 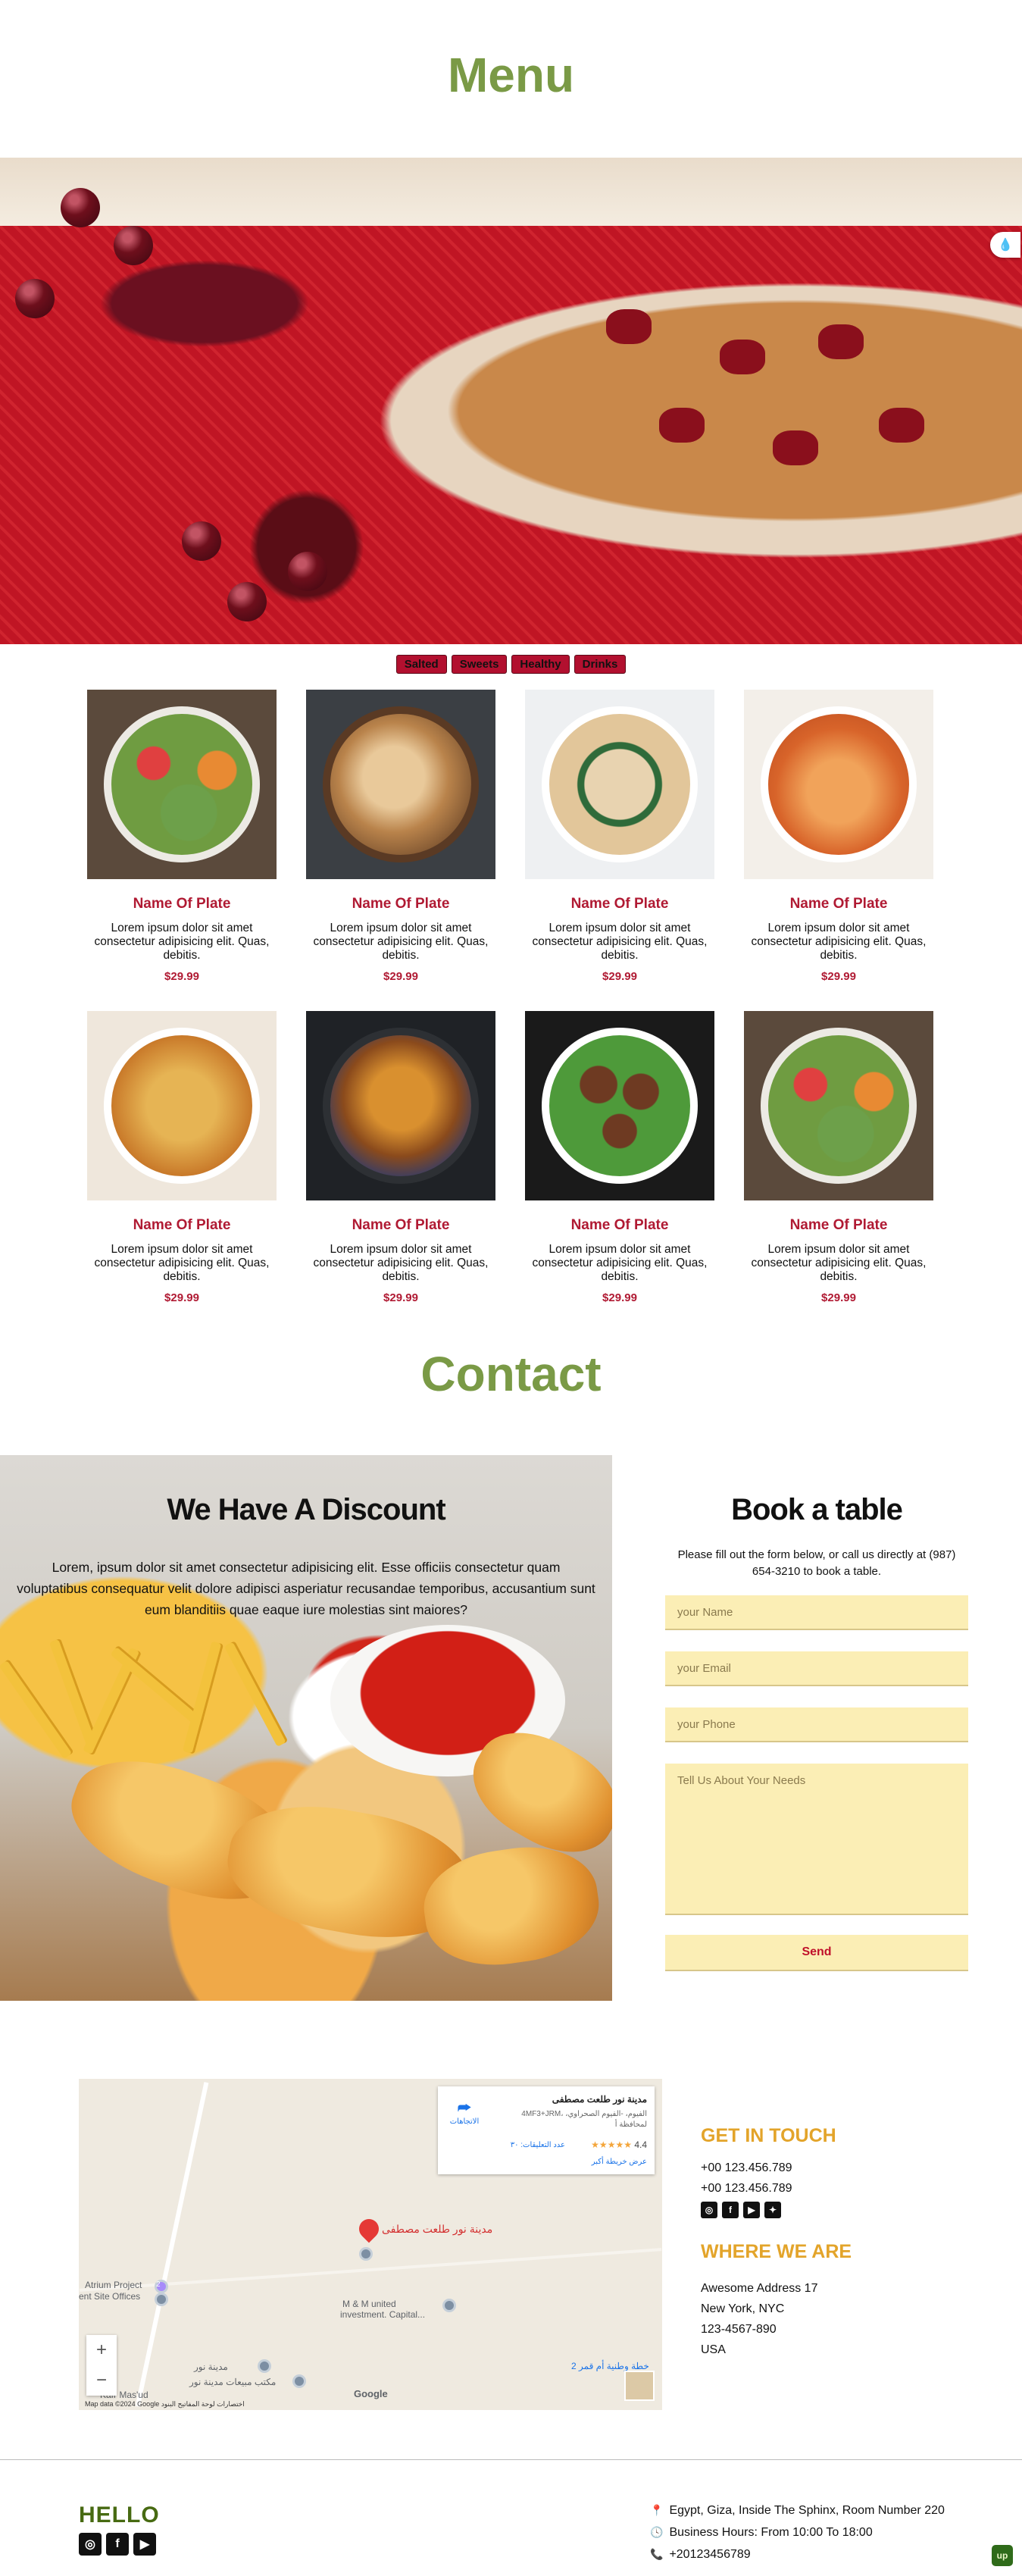 I want to click on menu-title: Menu, so click(x=511, y=75).